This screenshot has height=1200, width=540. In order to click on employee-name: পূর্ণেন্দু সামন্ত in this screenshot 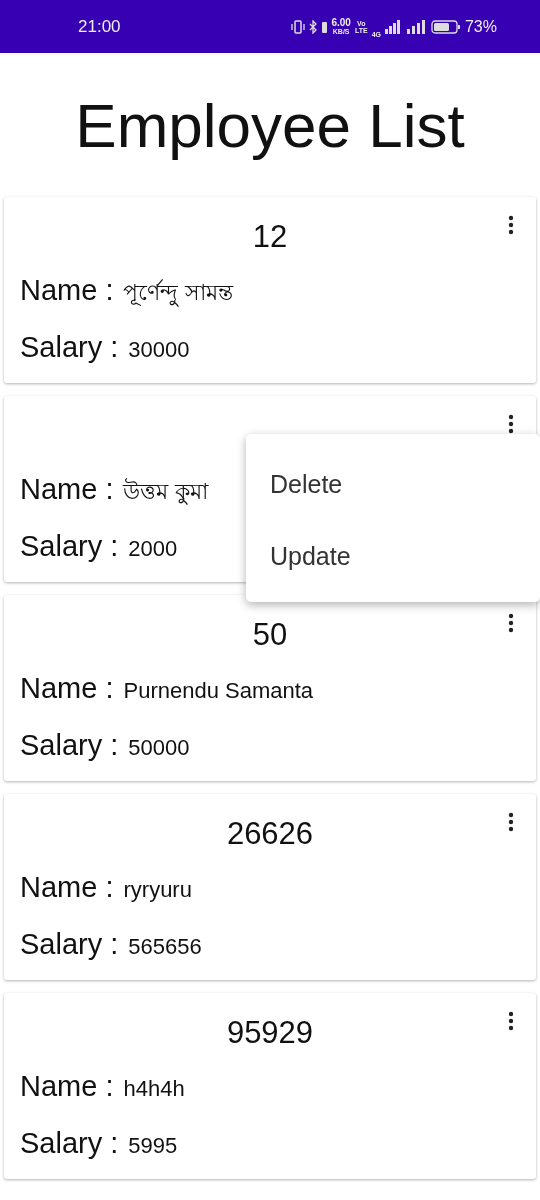, I will do `click(178, 293)`.